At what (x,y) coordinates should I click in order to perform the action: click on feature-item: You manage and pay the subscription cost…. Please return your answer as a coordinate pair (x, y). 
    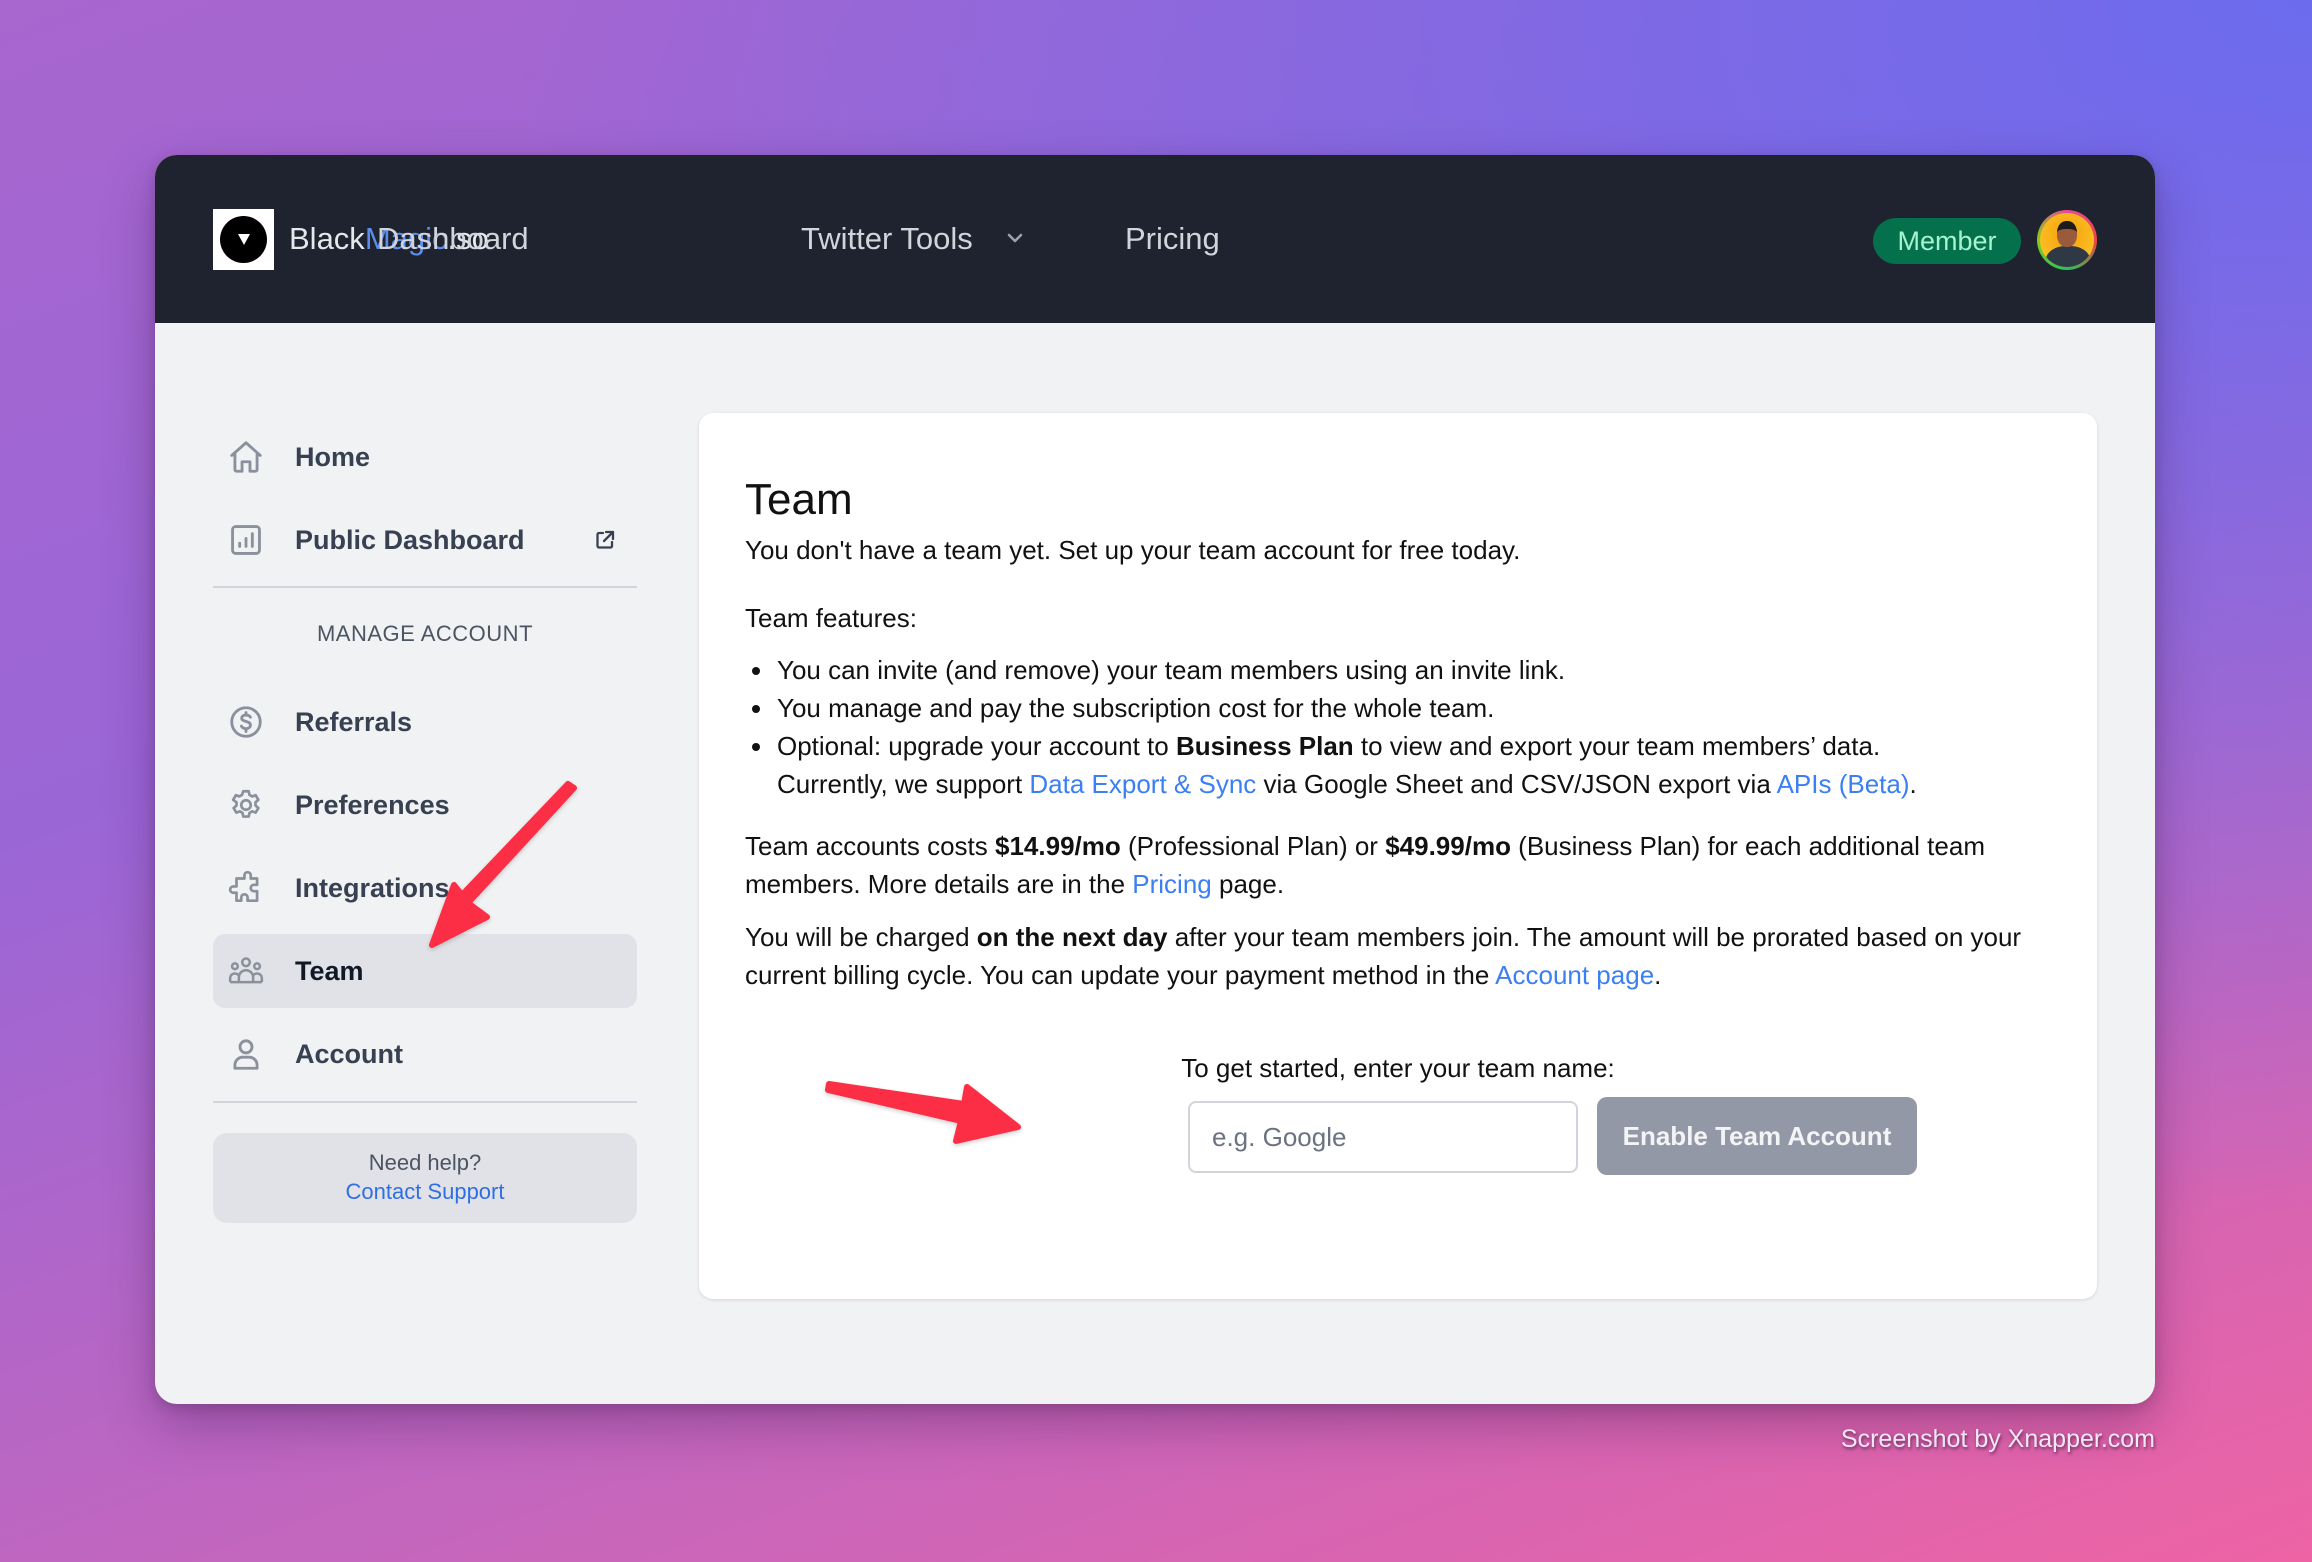
    Looking at the image, I should click on (1420, 708).